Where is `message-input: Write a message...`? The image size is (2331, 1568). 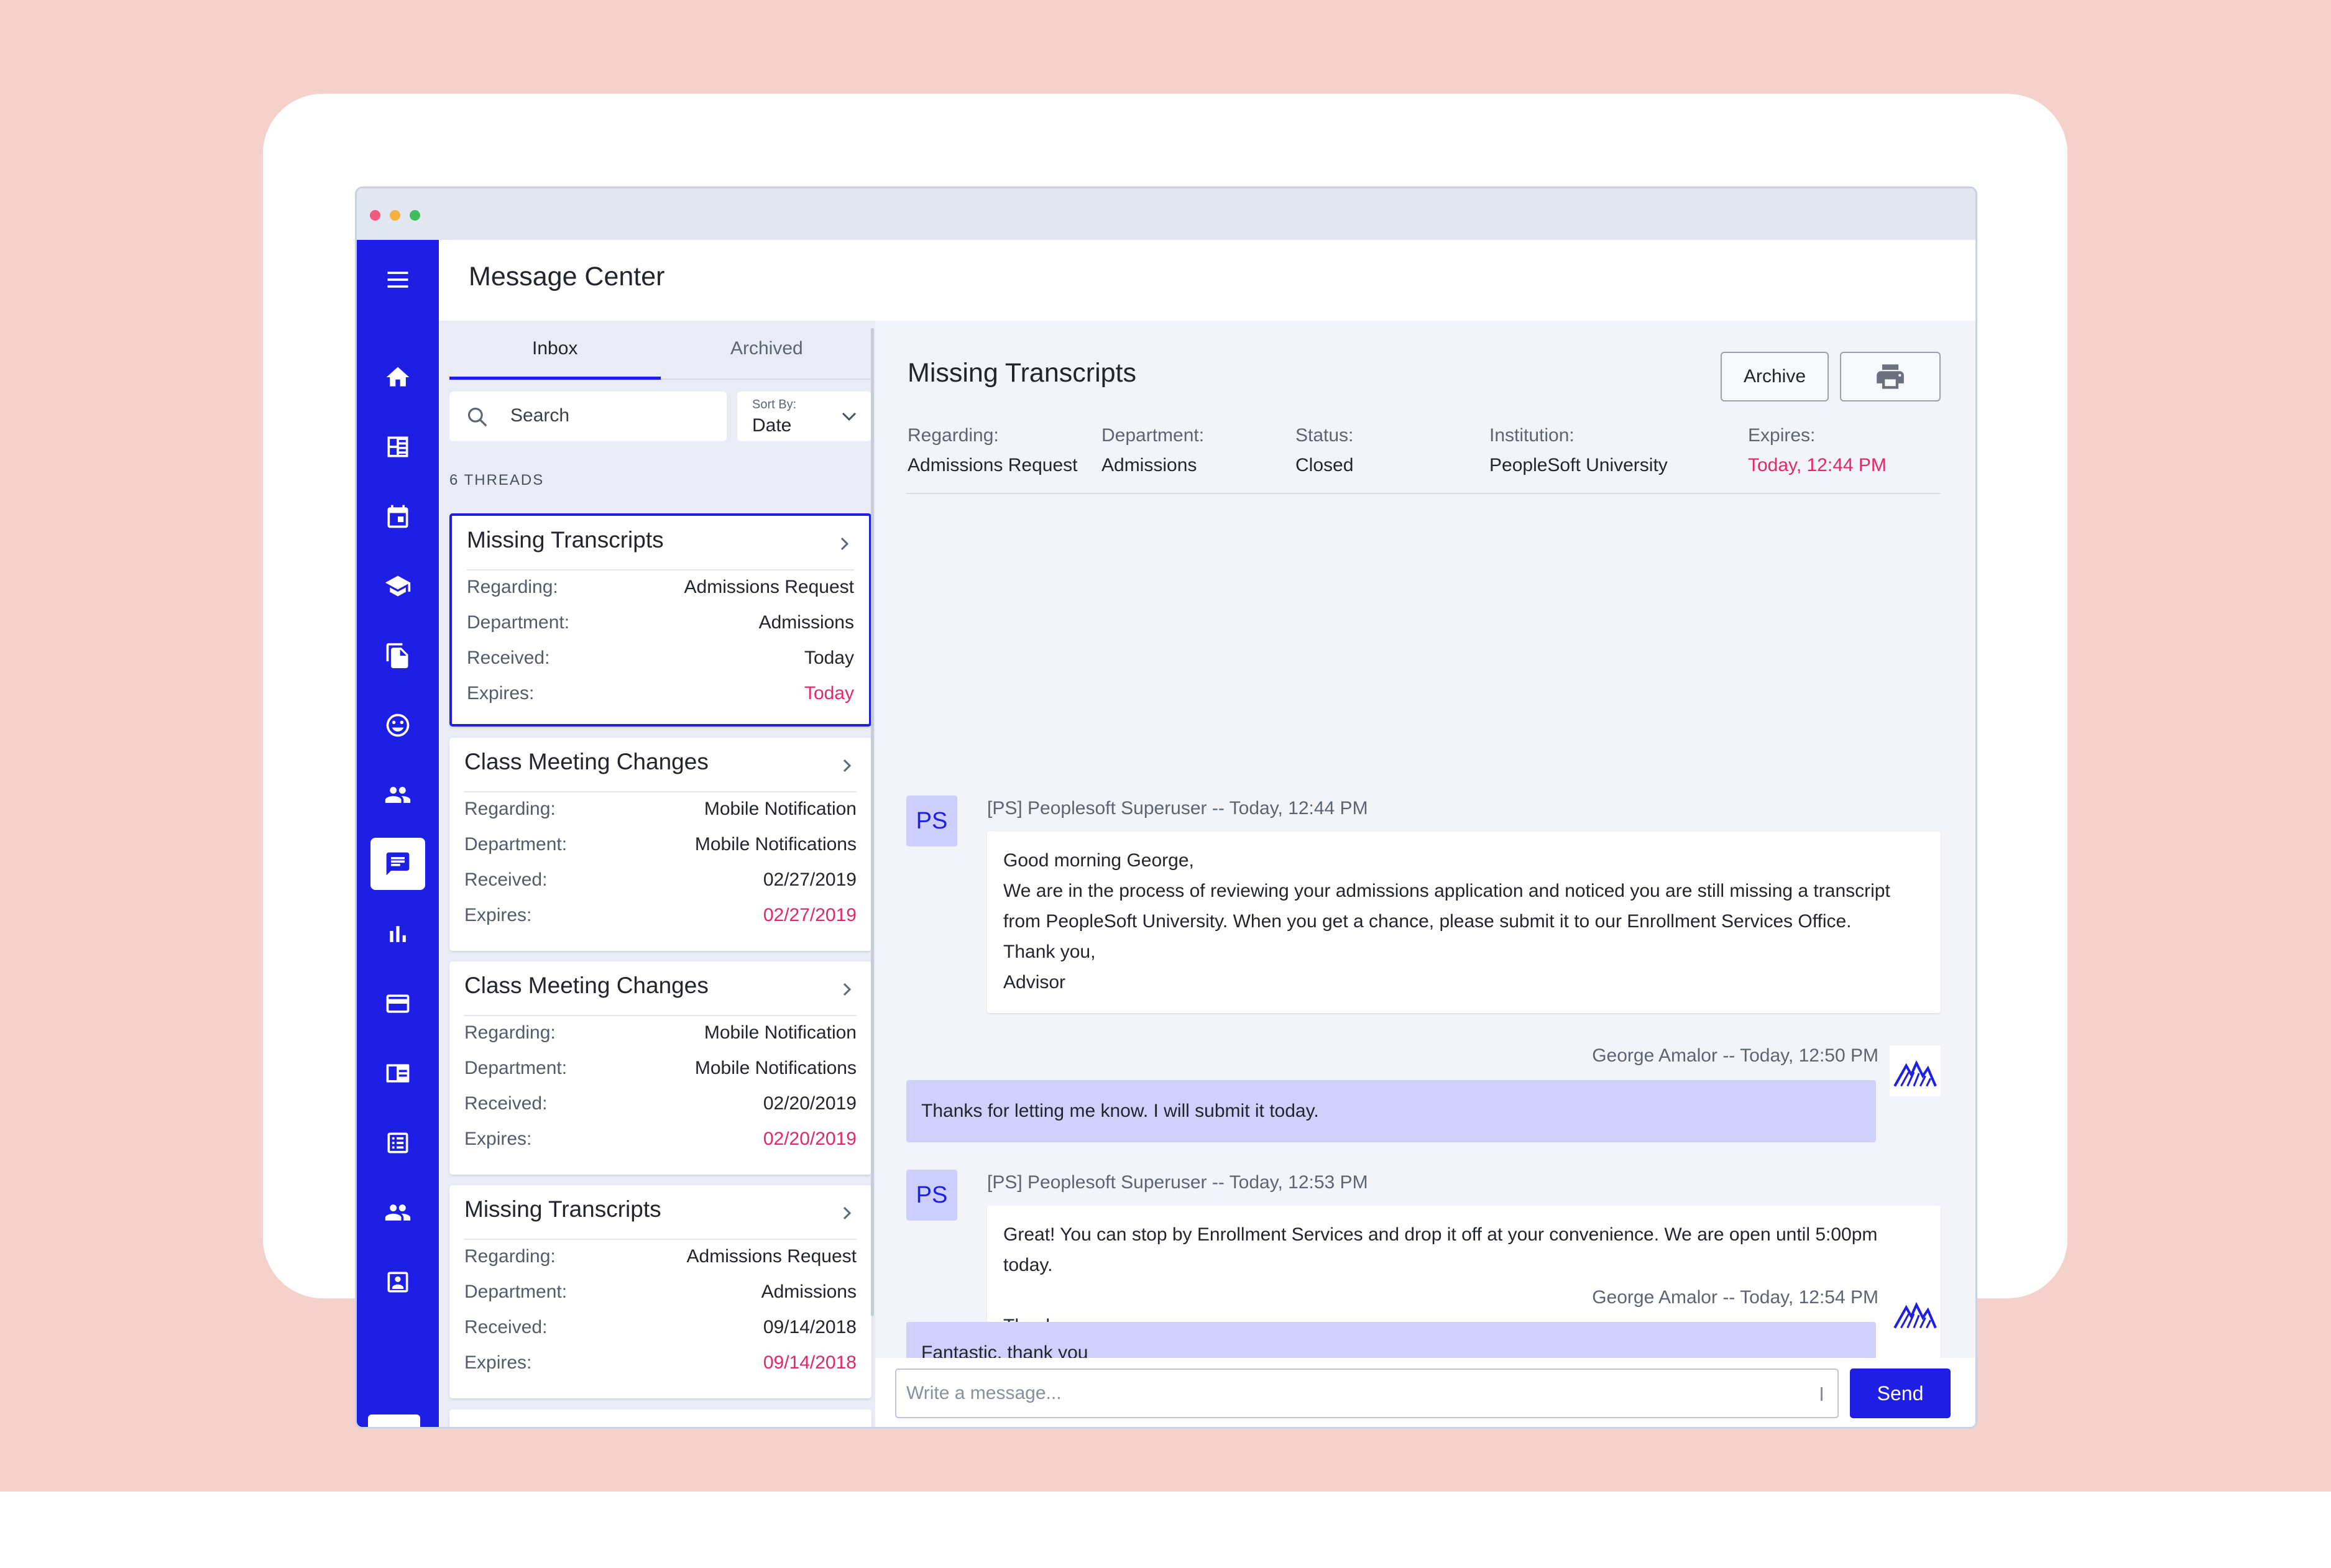 message-input: Write a message... is located at coordinates (1367, 1393).